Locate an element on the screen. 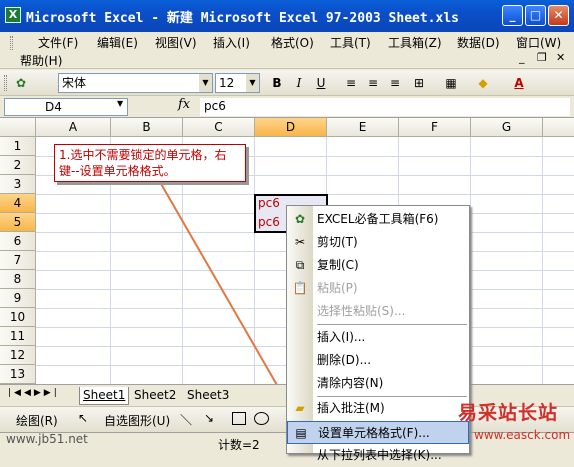 The height and width of the screenshot is (467, 574). watermark-site-url: www.easck.com is located at coordinates (522, 435).